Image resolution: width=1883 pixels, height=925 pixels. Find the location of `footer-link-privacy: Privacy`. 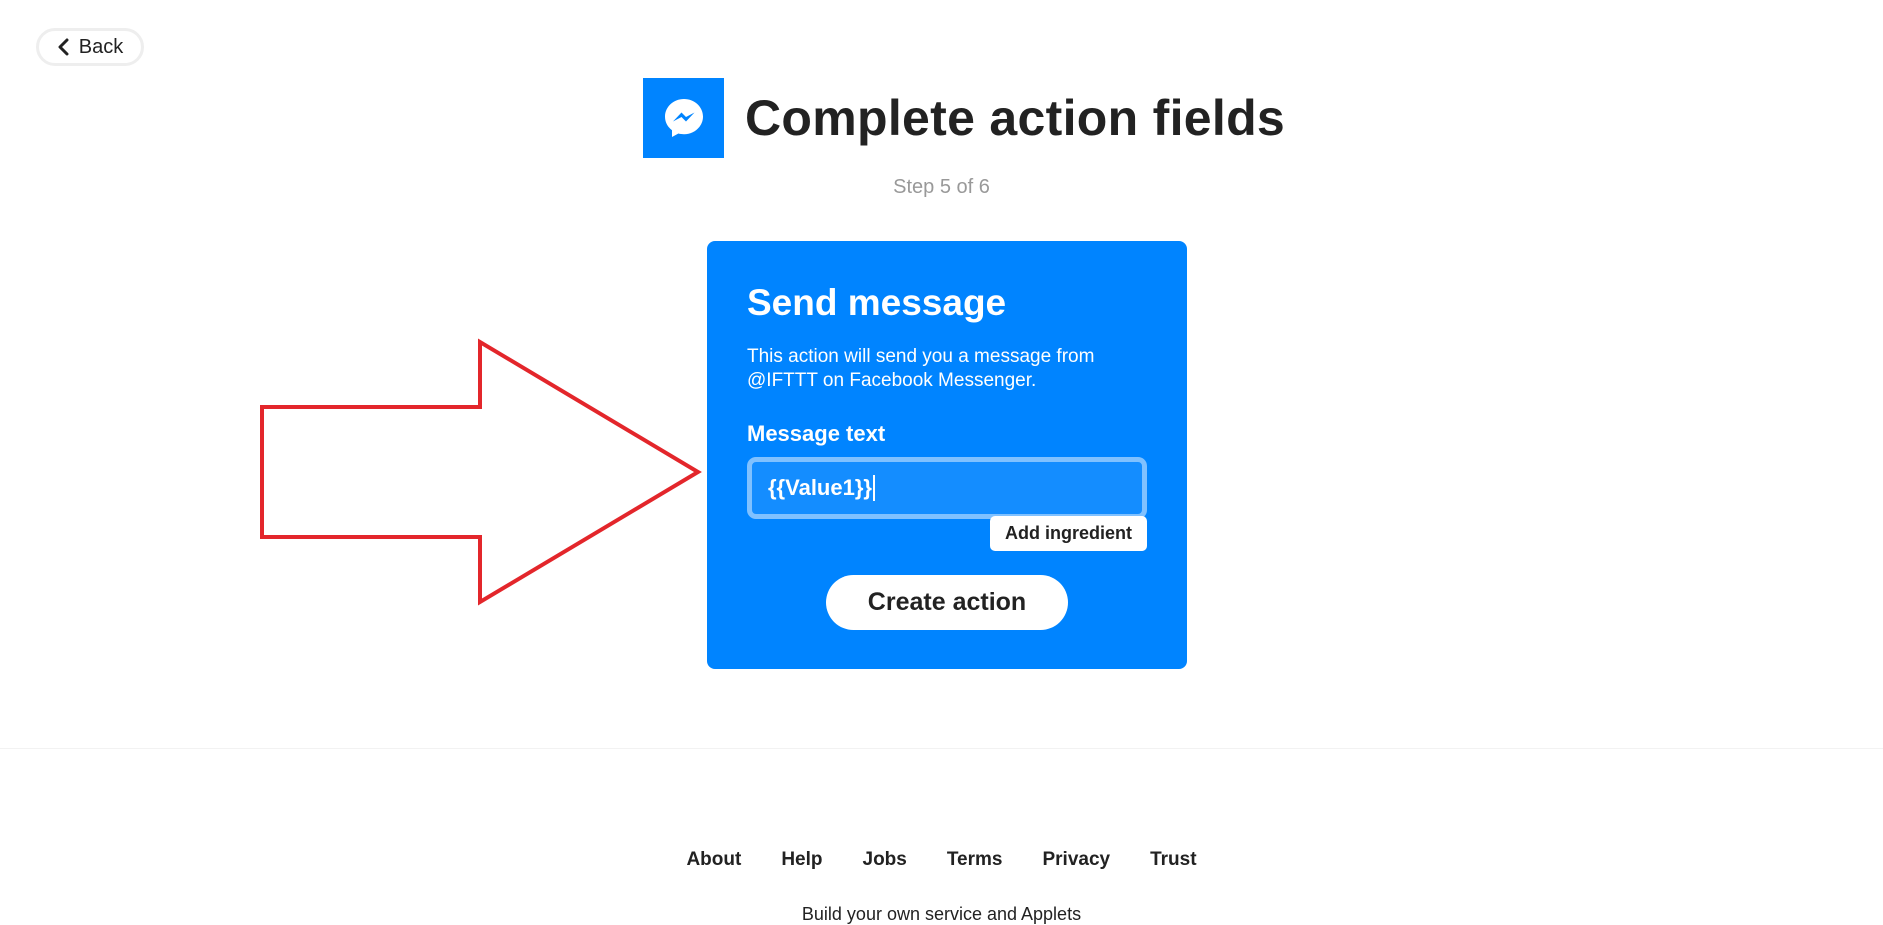

footer-link-privacy: Privacy is located at coordinates (1076, 860).